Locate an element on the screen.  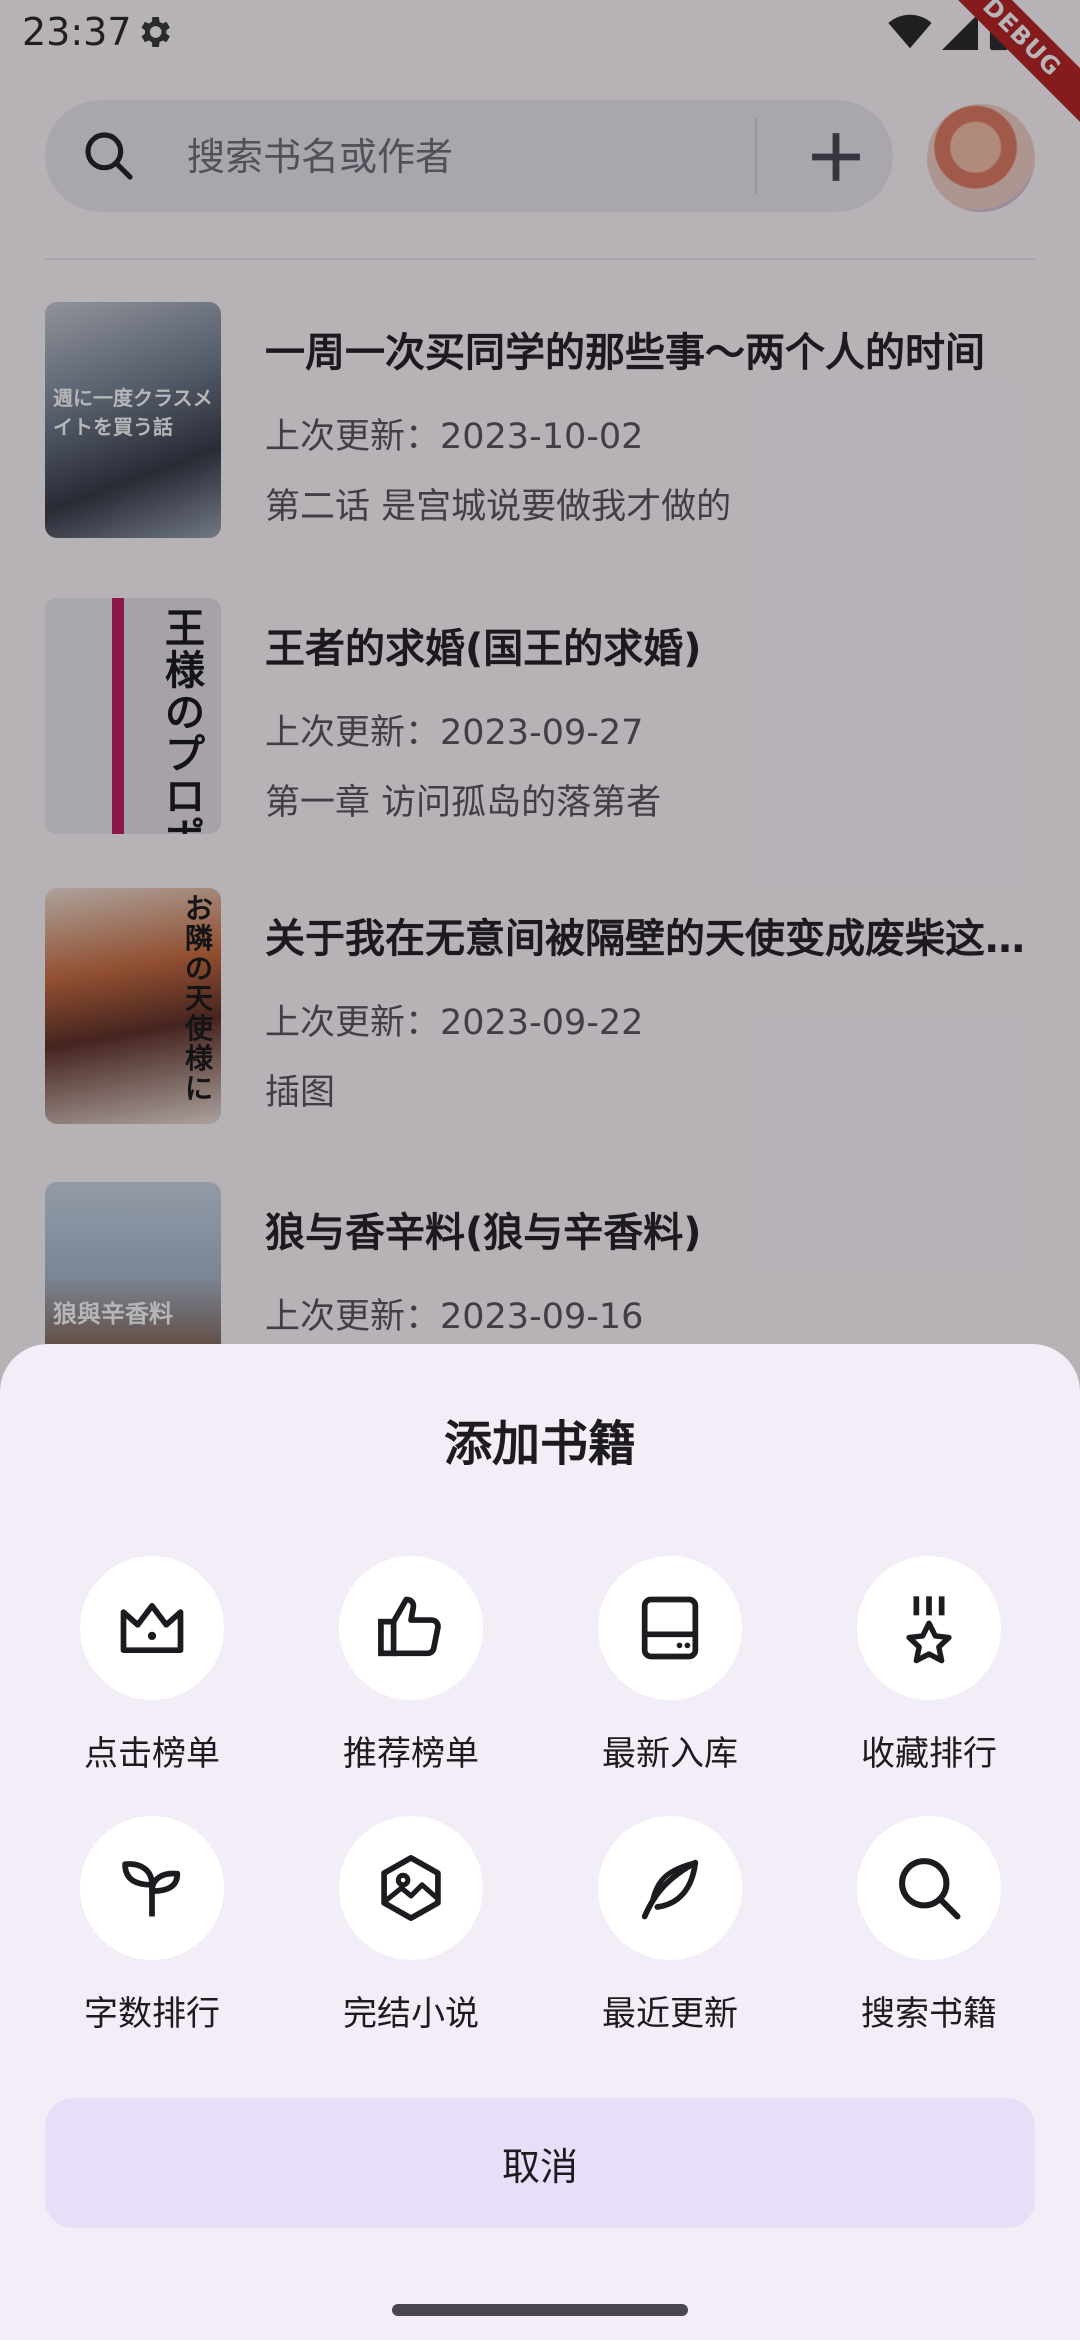
action-word-count-ranking: 字数排行 is located at coordinates (136, 1925).